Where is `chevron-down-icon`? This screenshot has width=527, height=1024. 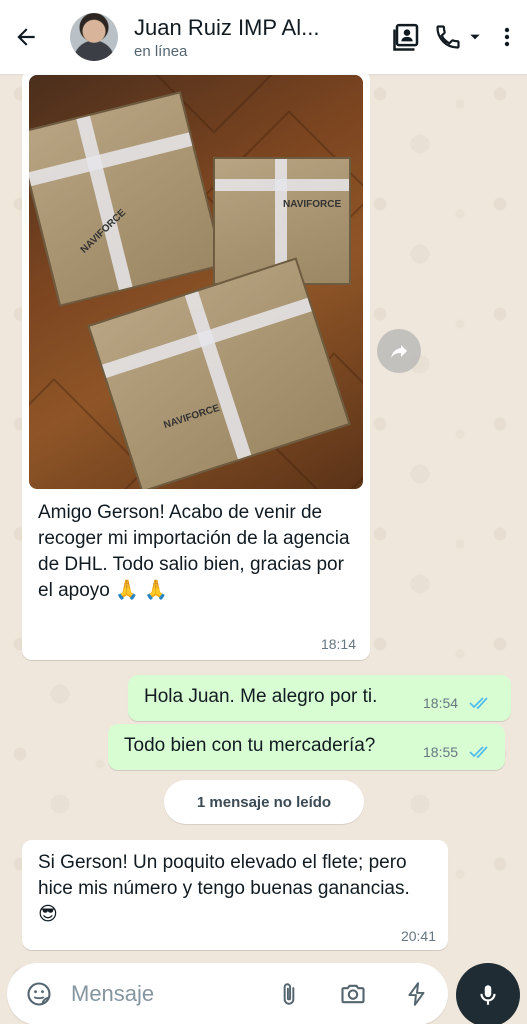
chevron-down-icon is located at coordinates (475, 37).